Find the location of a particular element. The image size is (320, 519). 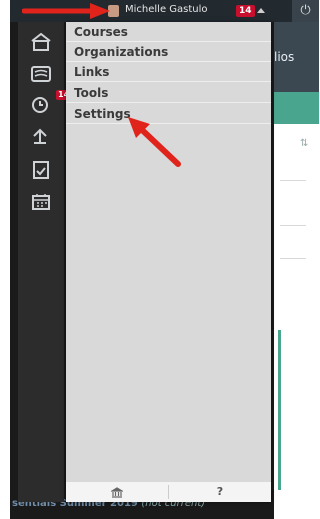

background-tabbar: lios is located at coordinates (296, 57).